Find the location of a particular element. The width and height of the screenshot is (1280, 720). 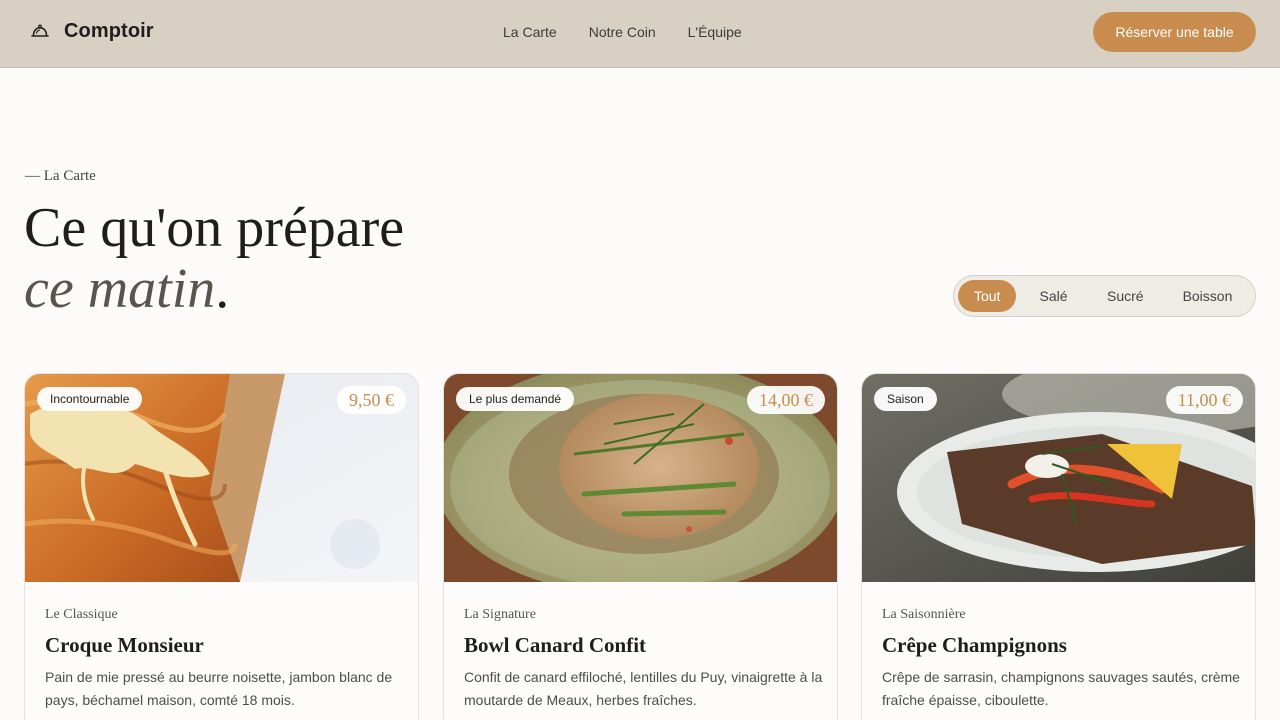

nav-link-la-carte: La Carte is located at coordinates (530, 32).